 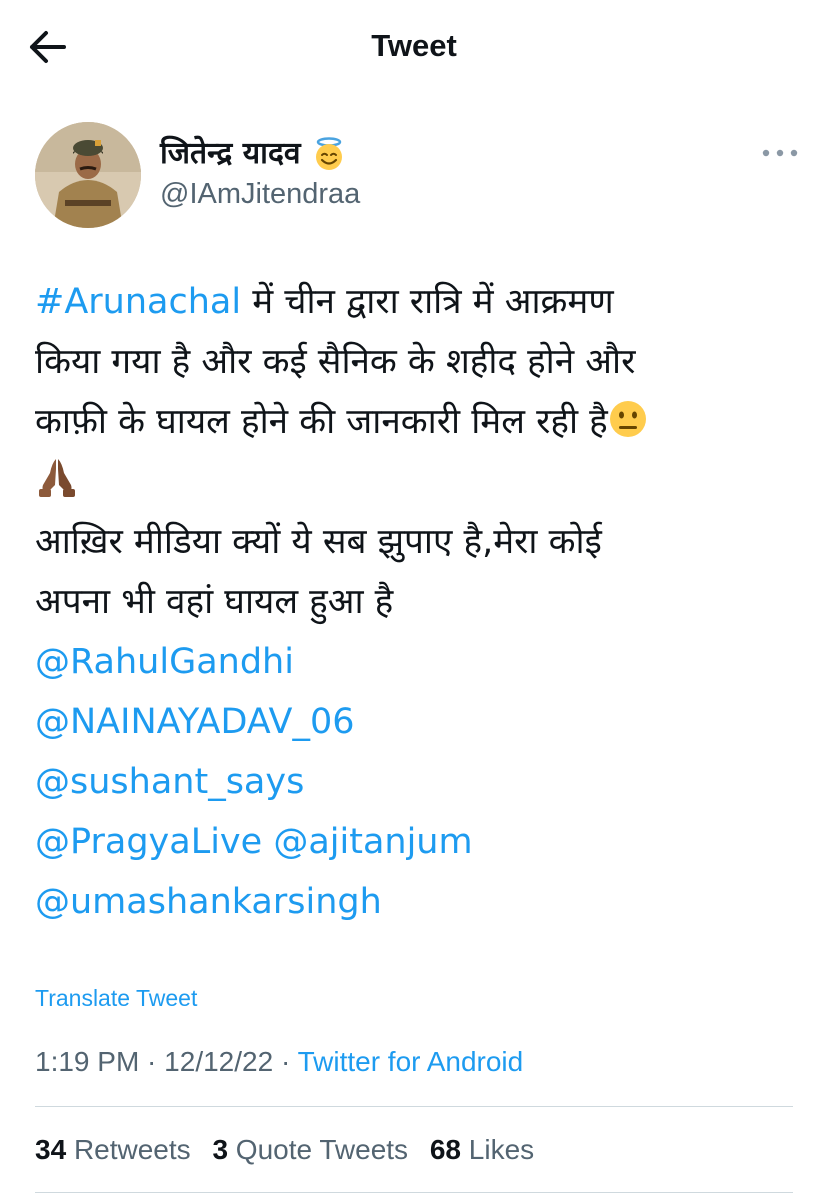 I want to click on avatar, so click(x=88, y=175).